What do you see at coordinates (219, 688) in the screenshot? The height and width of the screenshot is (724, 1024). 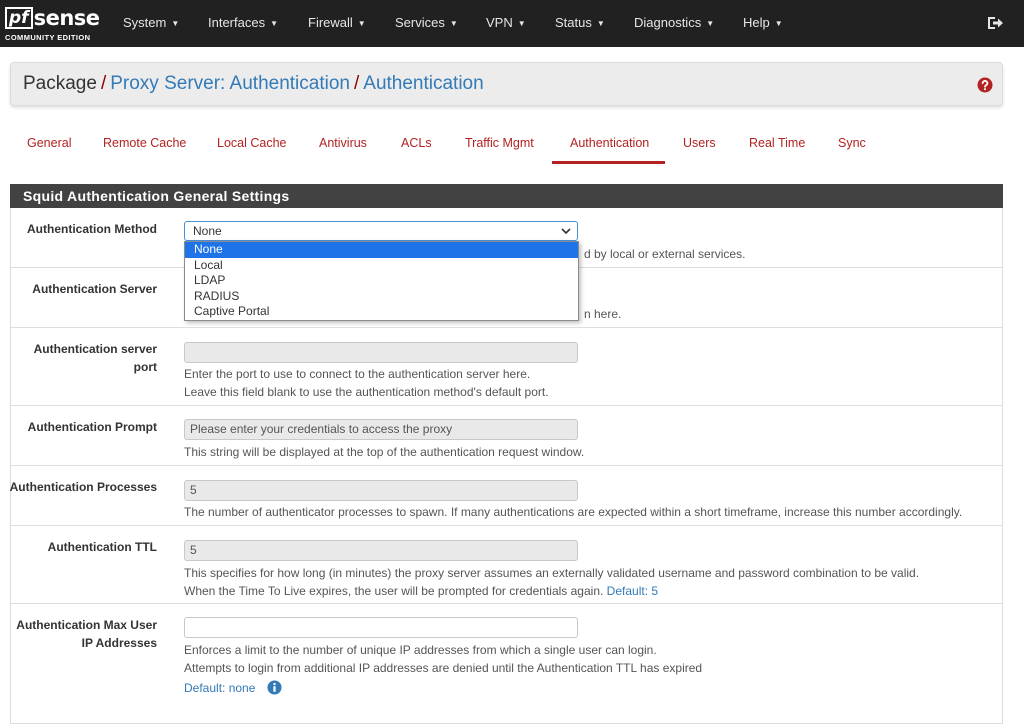 I see `auth-max-ip-default-link: Default: none` at bounding box center [219, 688].